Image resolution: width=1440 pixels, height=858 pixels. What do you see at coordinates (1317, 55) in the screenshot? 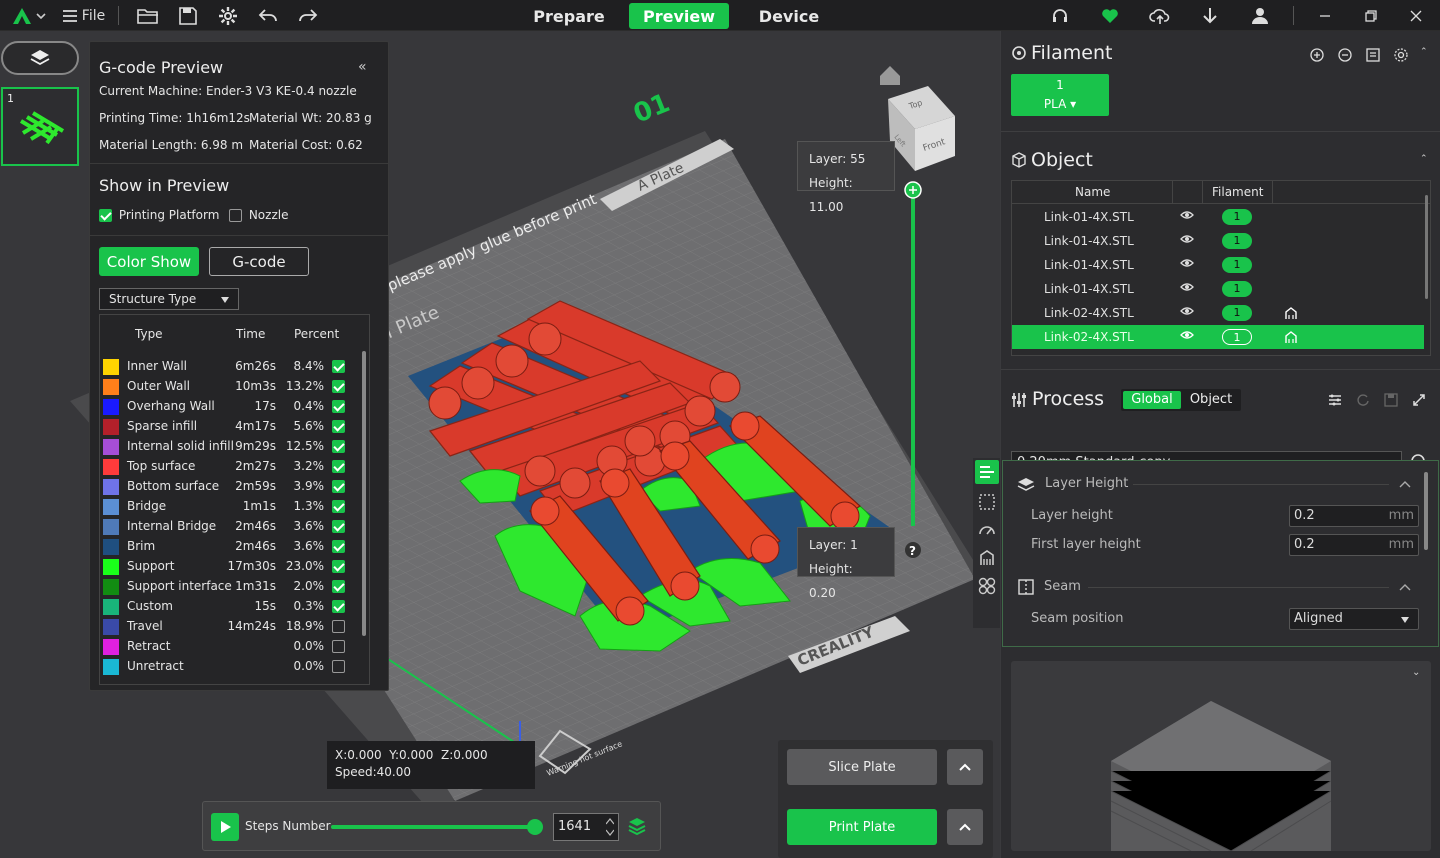
I see `add-filament-icon` at bounding box center [1317, 55].